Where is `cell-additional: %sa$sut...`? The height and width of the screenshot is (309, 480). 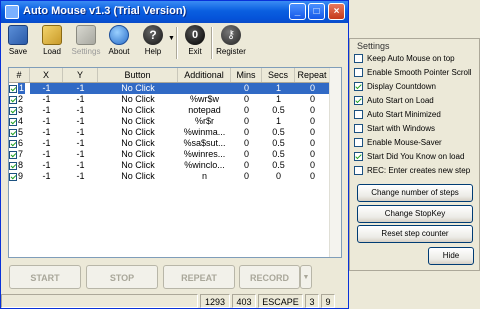
cell-additional: %sa$sut... is located at coordinates (204, 143).